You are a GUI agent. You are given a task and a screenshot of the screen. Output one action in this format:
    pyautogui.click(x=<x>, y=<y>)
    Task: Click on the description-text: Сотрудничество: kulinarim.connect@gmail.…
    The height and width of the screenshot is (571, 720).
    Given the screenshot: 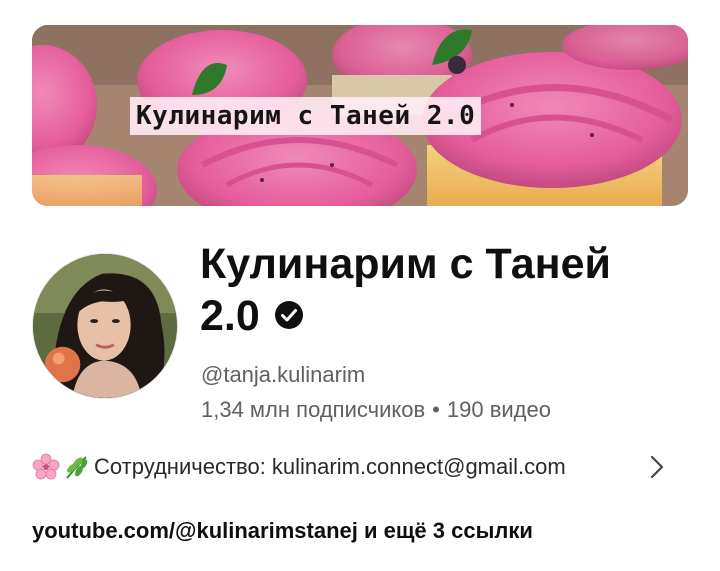 What is the action you would take?
    pyautogui.click(x=330, y=466)
    